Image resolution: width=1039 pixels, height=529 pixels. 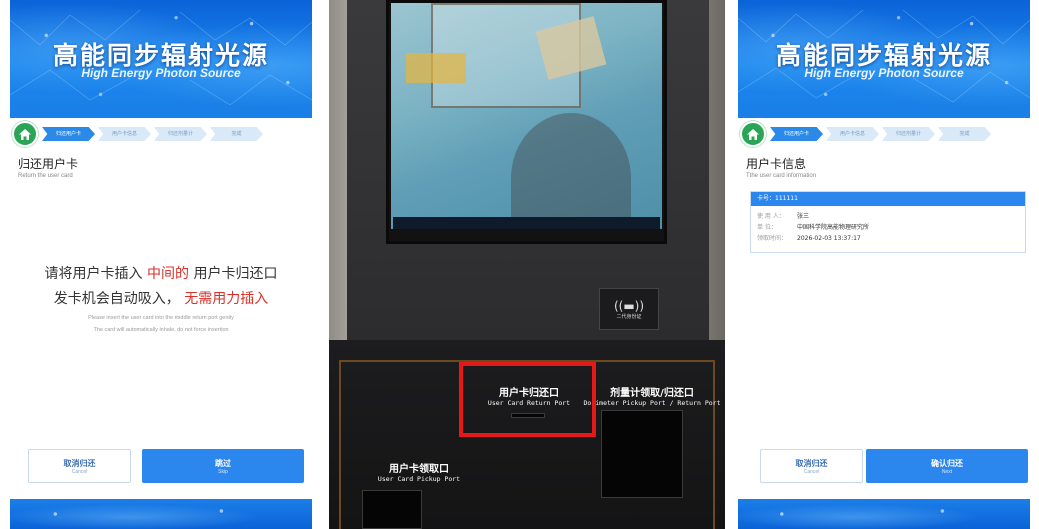 I want to click on skip-button: 跳过 Skip, so click(x=223, y=466).